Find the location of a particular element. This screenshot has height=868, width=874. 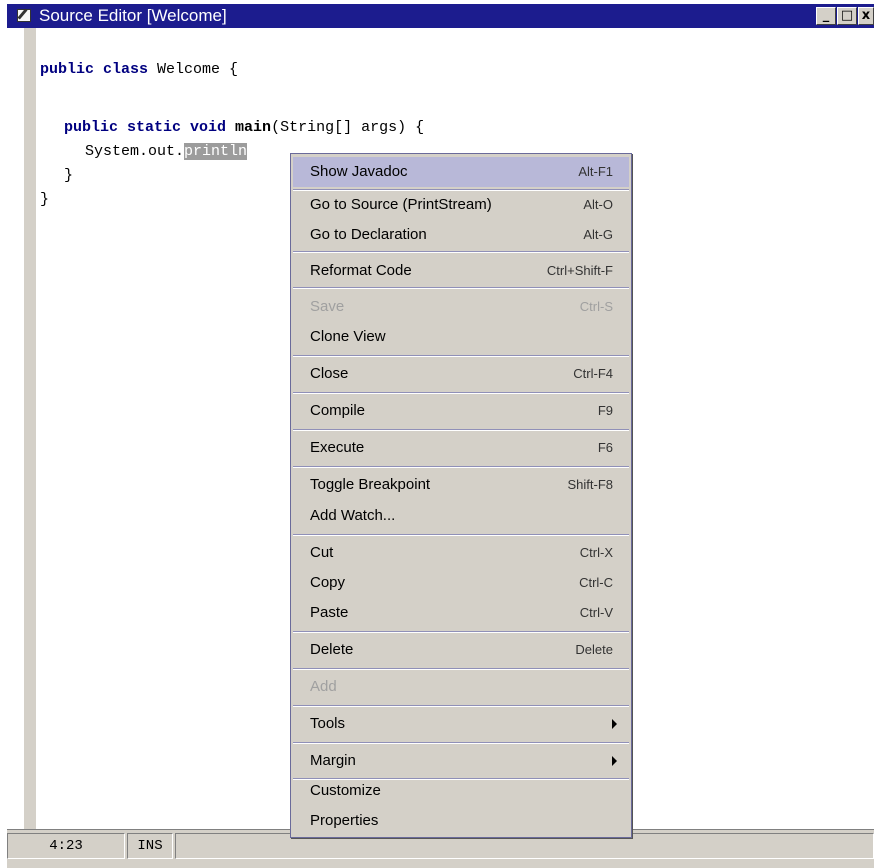

menu-item-shortcut: Ctrl-S is located at coordinates (596, 306).